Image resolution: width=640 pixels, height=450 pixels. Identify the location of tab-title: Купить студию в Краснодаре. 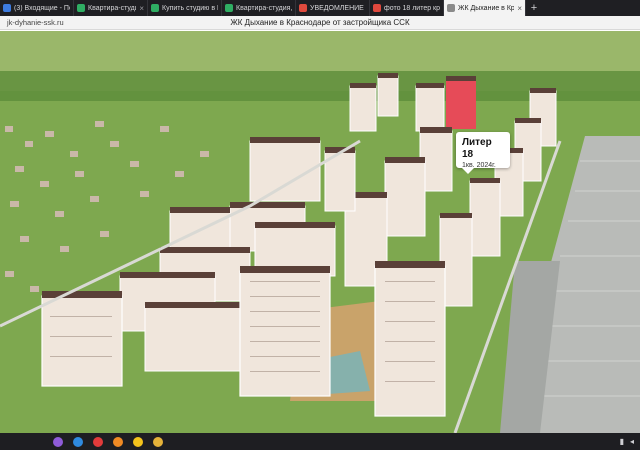
(190, 8).